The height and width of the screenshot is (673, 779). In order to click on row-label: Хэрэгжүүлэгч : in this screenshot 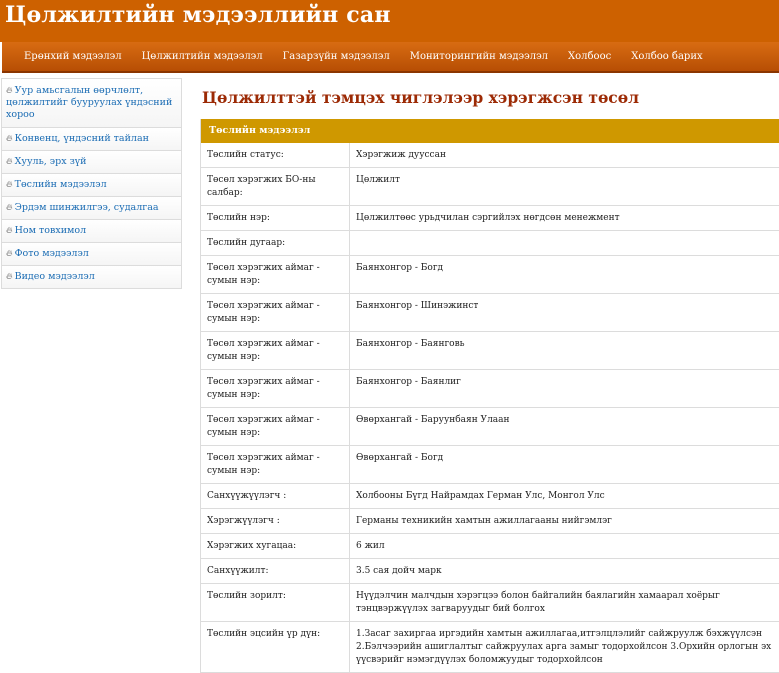, I will do `click(275, 521)`.